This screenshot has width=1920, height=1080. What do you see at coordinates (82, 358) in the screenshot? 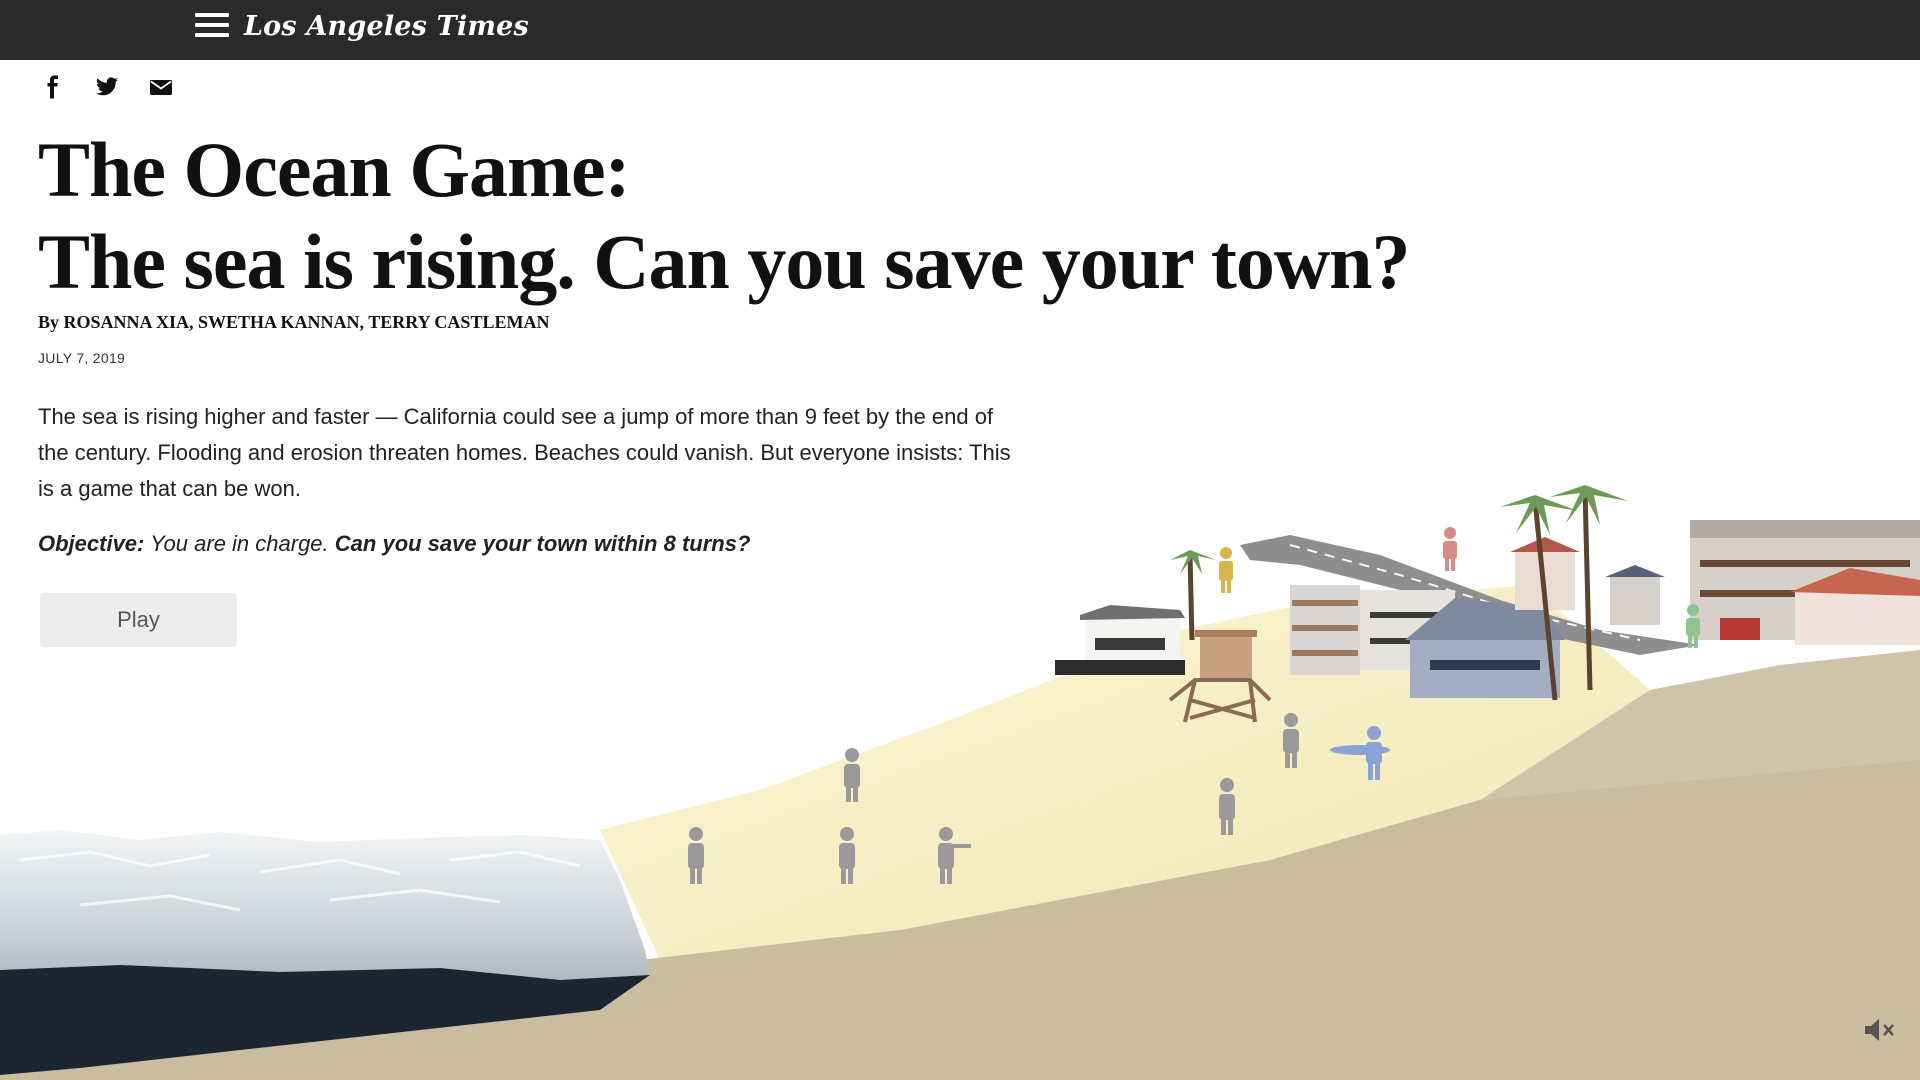
I see `publish-date: JULY 7, 2019` at bounding box center [82, 358].